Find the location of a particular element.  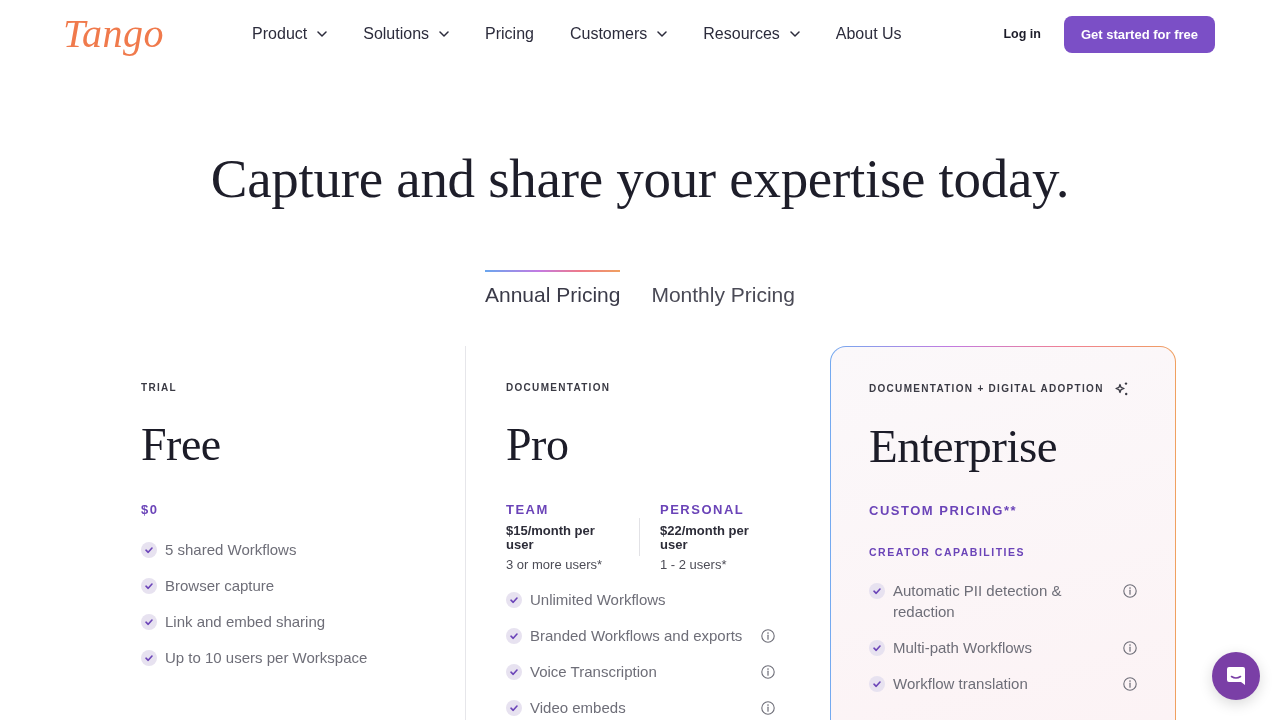

feature-text: Up to 10 users per Workspace is located at coordinates (267, 658).